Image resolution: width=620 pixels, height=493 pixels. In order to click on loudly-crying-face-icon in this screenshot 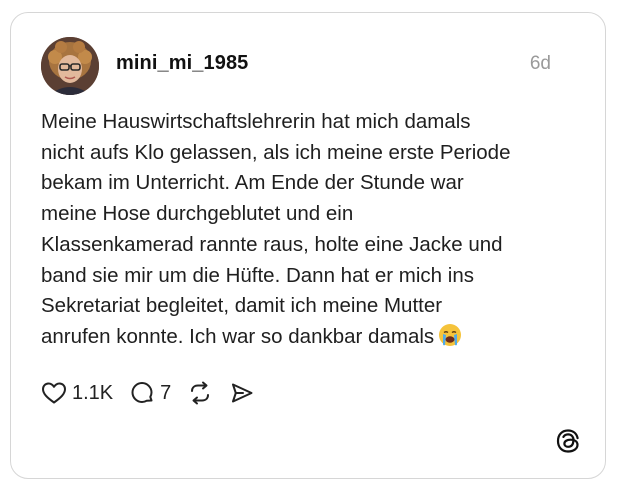, I will do `click(450, 340)`.